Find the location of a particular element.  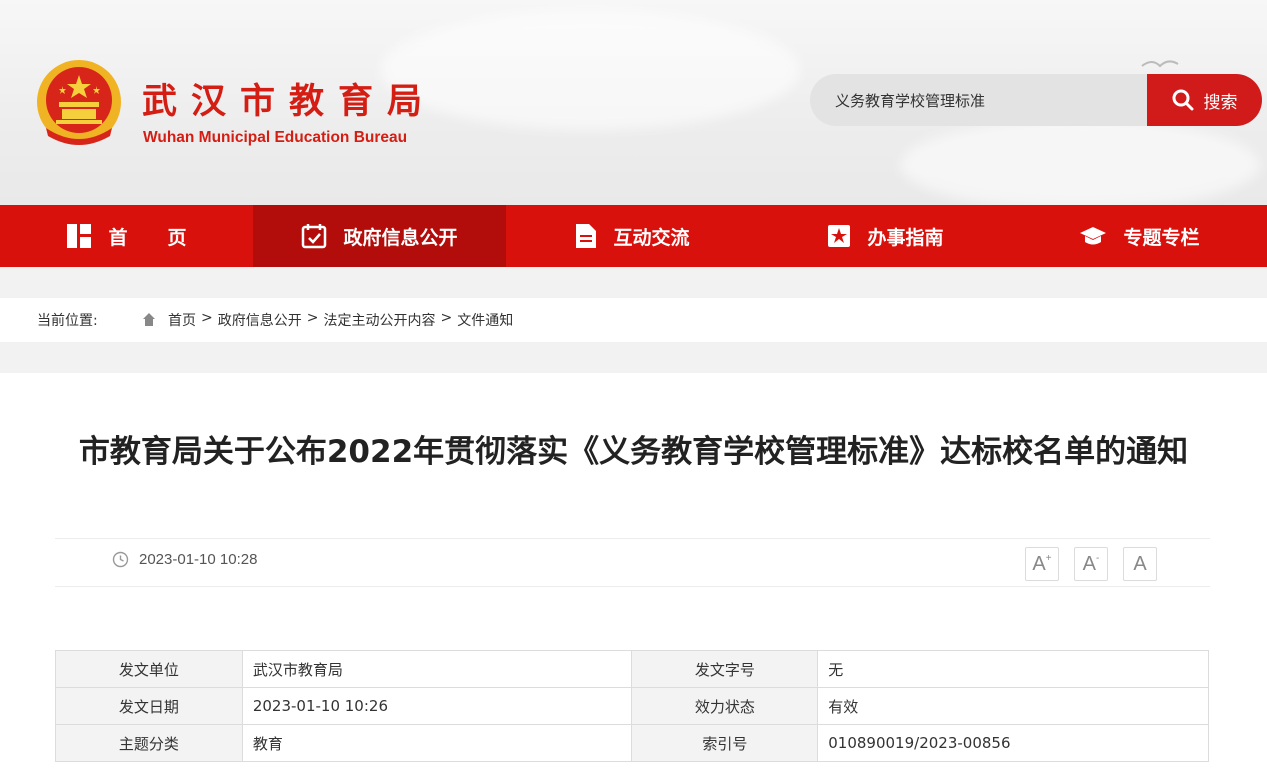

font-decrease-button: A- is located at coordinates (1091, 564).